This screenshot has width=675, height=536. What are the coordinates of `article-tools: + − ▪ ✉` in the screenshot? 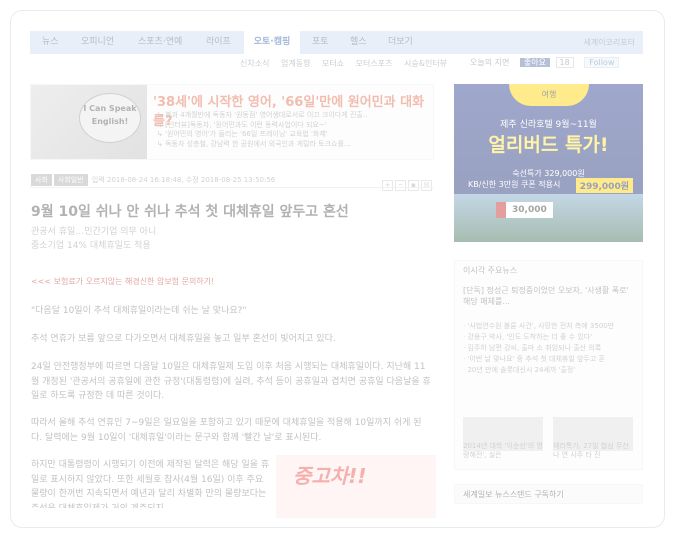 It's located at (406, 181).